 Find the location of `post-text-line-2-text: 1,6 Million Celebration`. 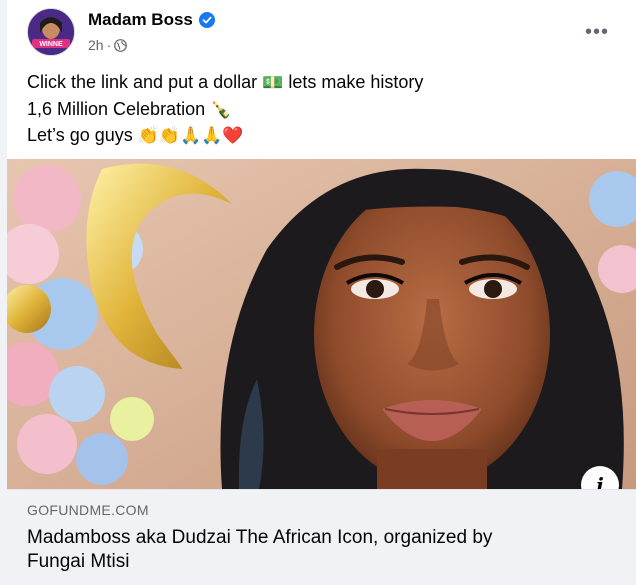

post-text-line-2-text: 1,6 Million Celebration is located at coordinates (116, 108).